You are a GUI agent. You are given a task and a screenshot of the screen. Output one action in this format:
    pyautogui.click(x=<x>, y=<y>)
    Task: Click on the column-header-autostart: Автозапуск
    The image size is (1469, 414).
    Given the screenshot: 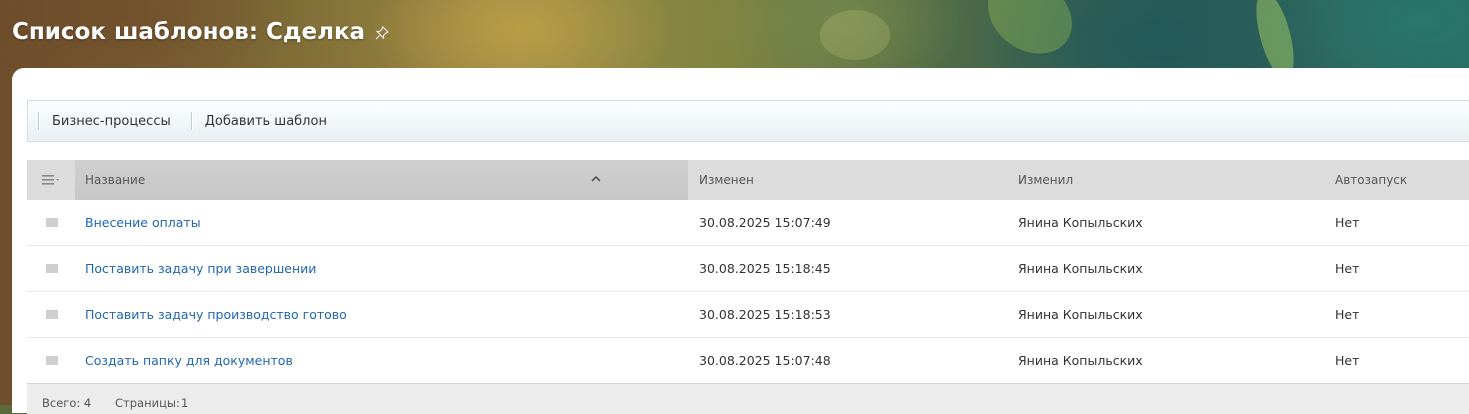 What is the action you would take?
    pyautogui.click(x=1371, y=180)
    